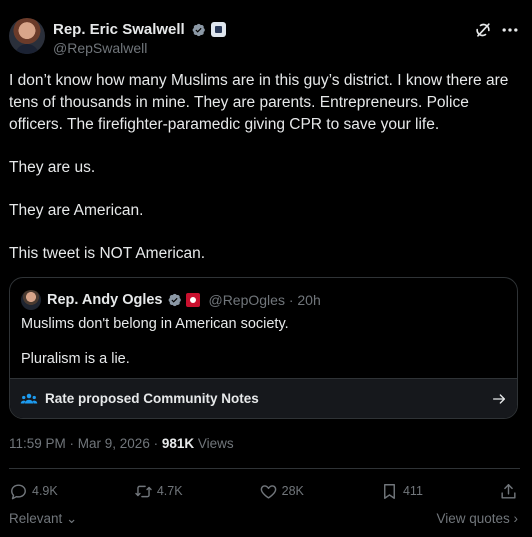 Image resolution: width=532 pixels, height=537 pixels. What do you see at coordinates (510, 30) in the screenshot?
I see `more-options-icon` at bounding box center [510, 30].